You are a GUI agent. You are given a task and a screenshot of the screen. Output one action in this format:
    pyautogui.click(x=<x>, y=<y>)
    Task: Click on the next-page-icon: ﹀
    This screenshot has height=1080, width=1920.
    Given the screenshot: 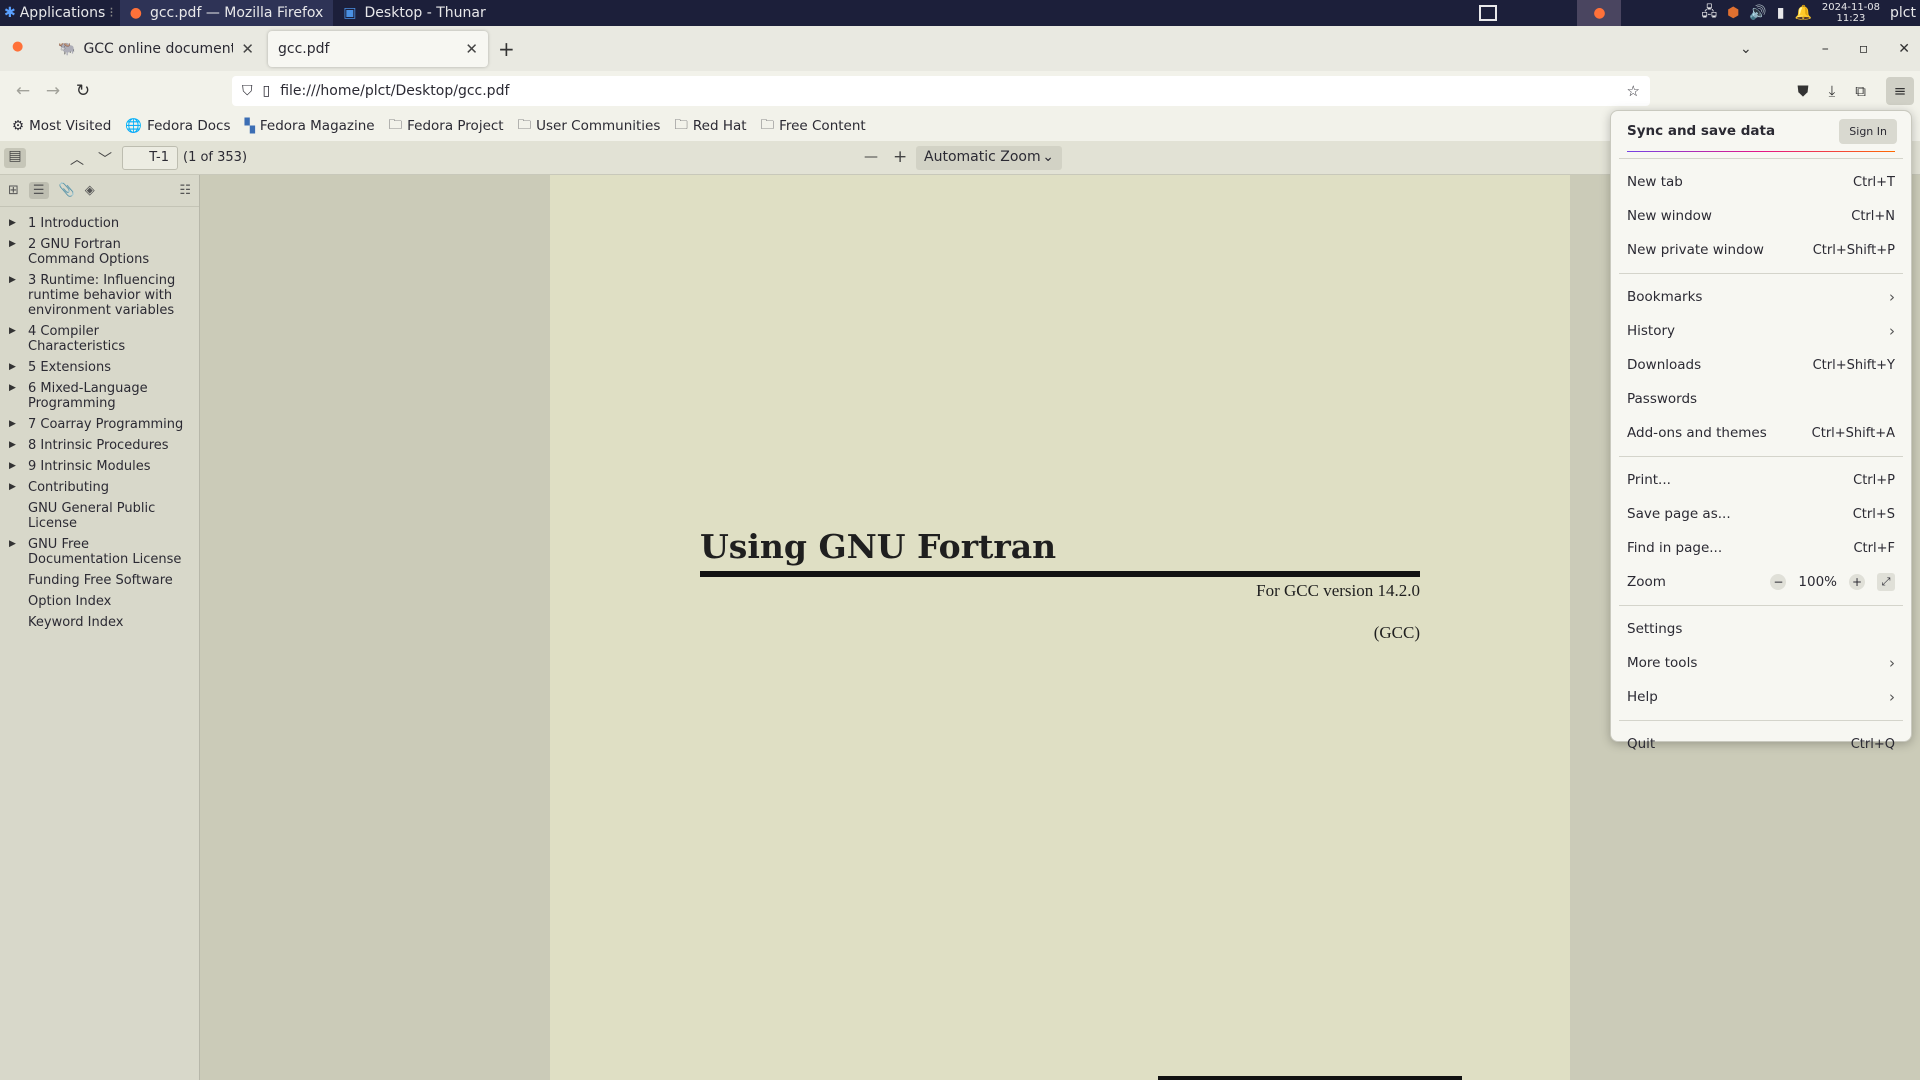 What is the action you would take?
    pyautogui.click(x=105, y=159)
    